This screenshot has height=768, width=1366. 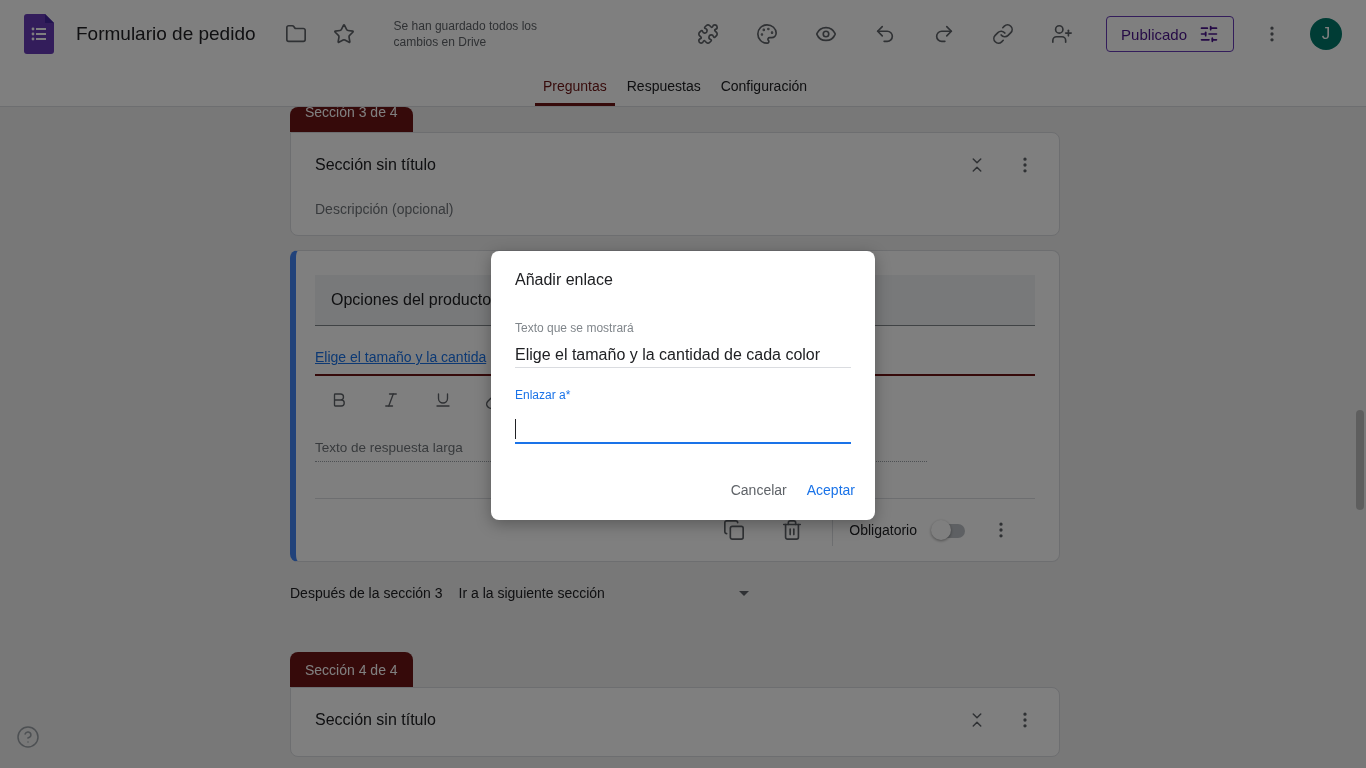 I want to click on input-field, so click(x=683, y=430).